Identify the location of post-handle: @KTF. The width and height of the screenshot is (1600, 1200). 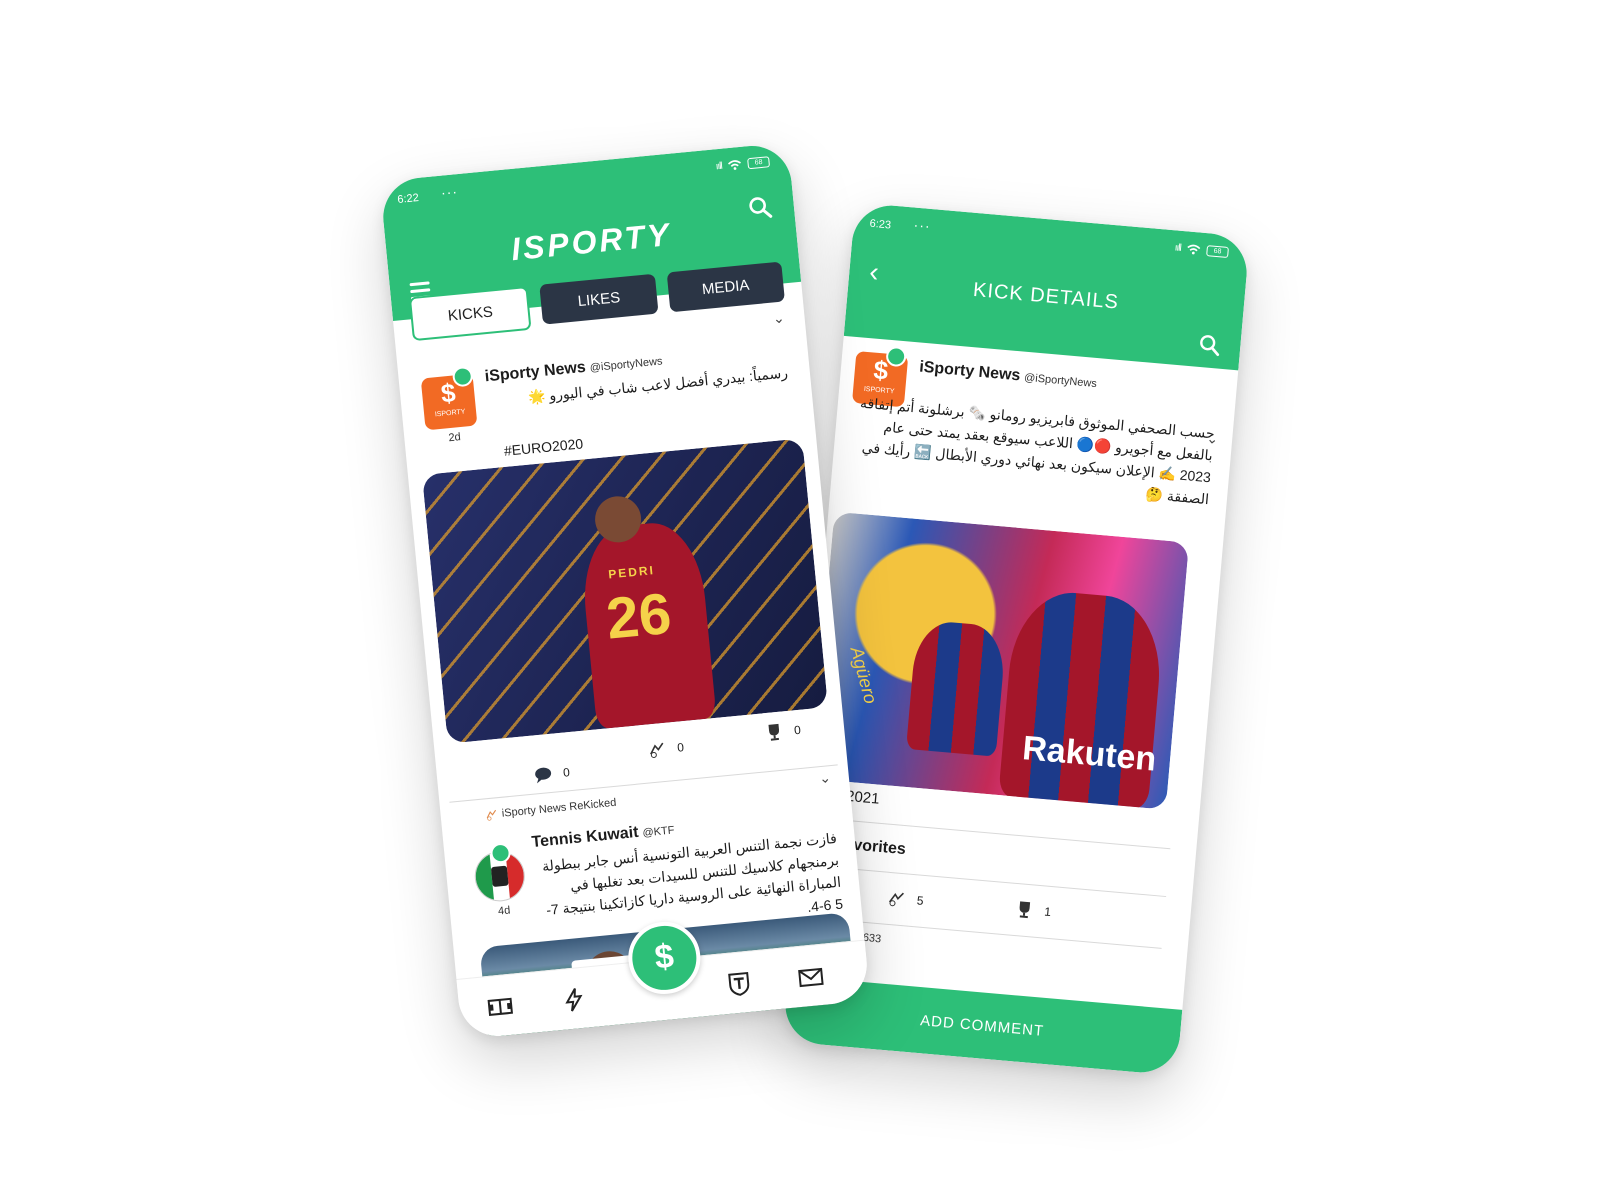
(658, 832).